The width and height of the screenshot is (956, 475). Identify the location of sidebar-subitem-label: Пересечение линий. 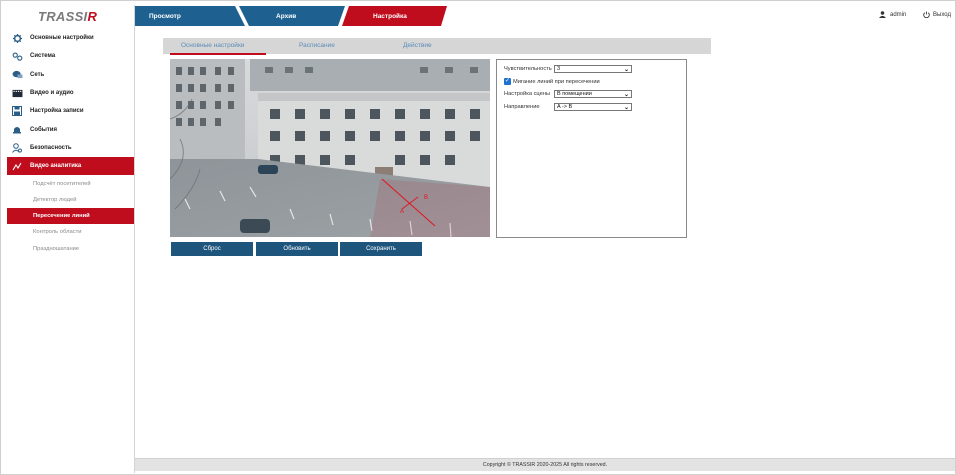
(61, 216).